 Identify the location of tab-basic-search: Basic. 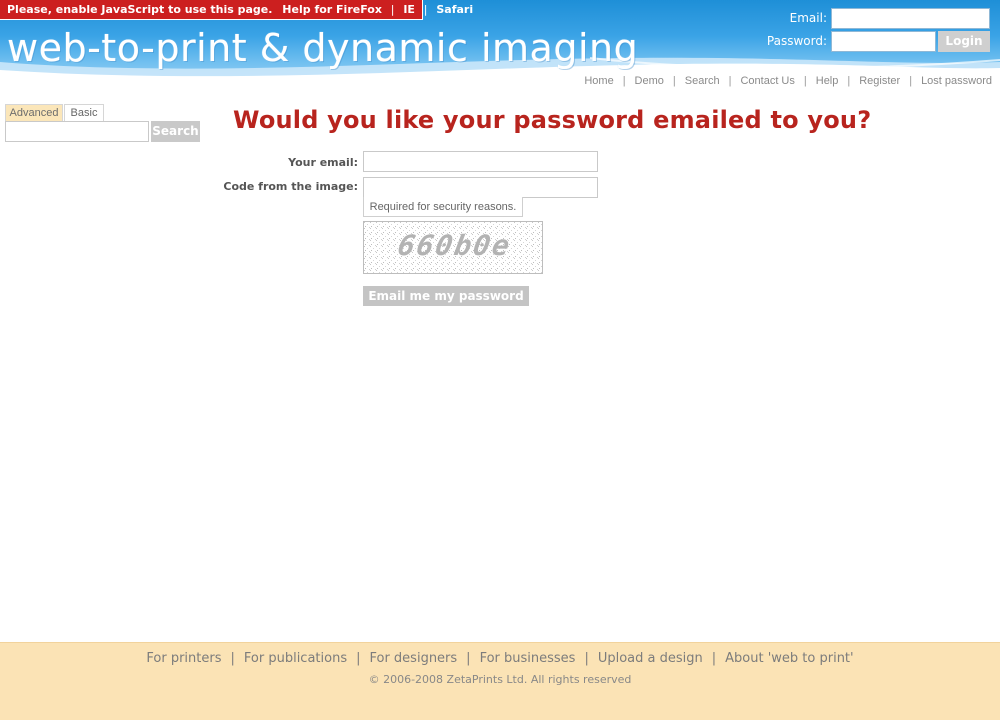
(84, 113).